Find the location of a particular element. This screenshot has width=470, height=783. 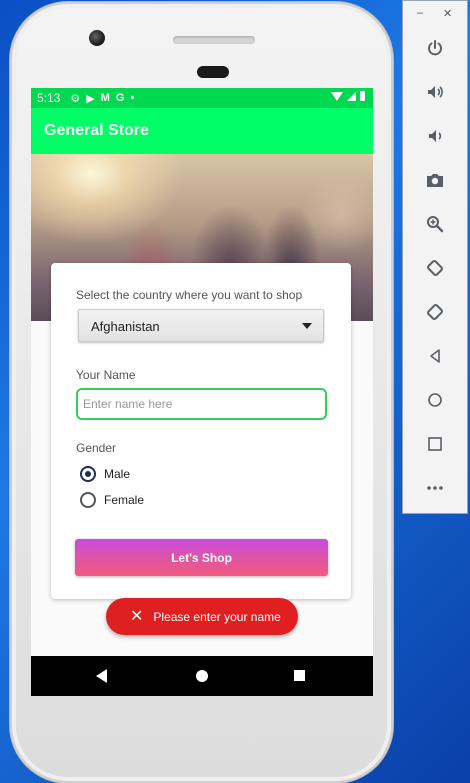

error-toast: ✕ Please enter your name is located at coordinates (202, 616).